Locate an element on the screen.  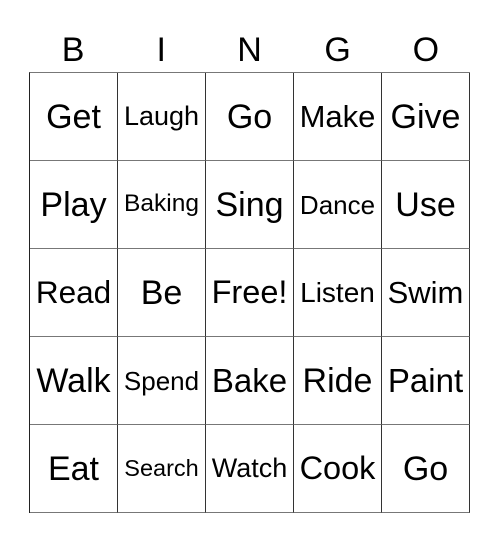
bingo-cell: Paint is located at coordinates (426, 381).